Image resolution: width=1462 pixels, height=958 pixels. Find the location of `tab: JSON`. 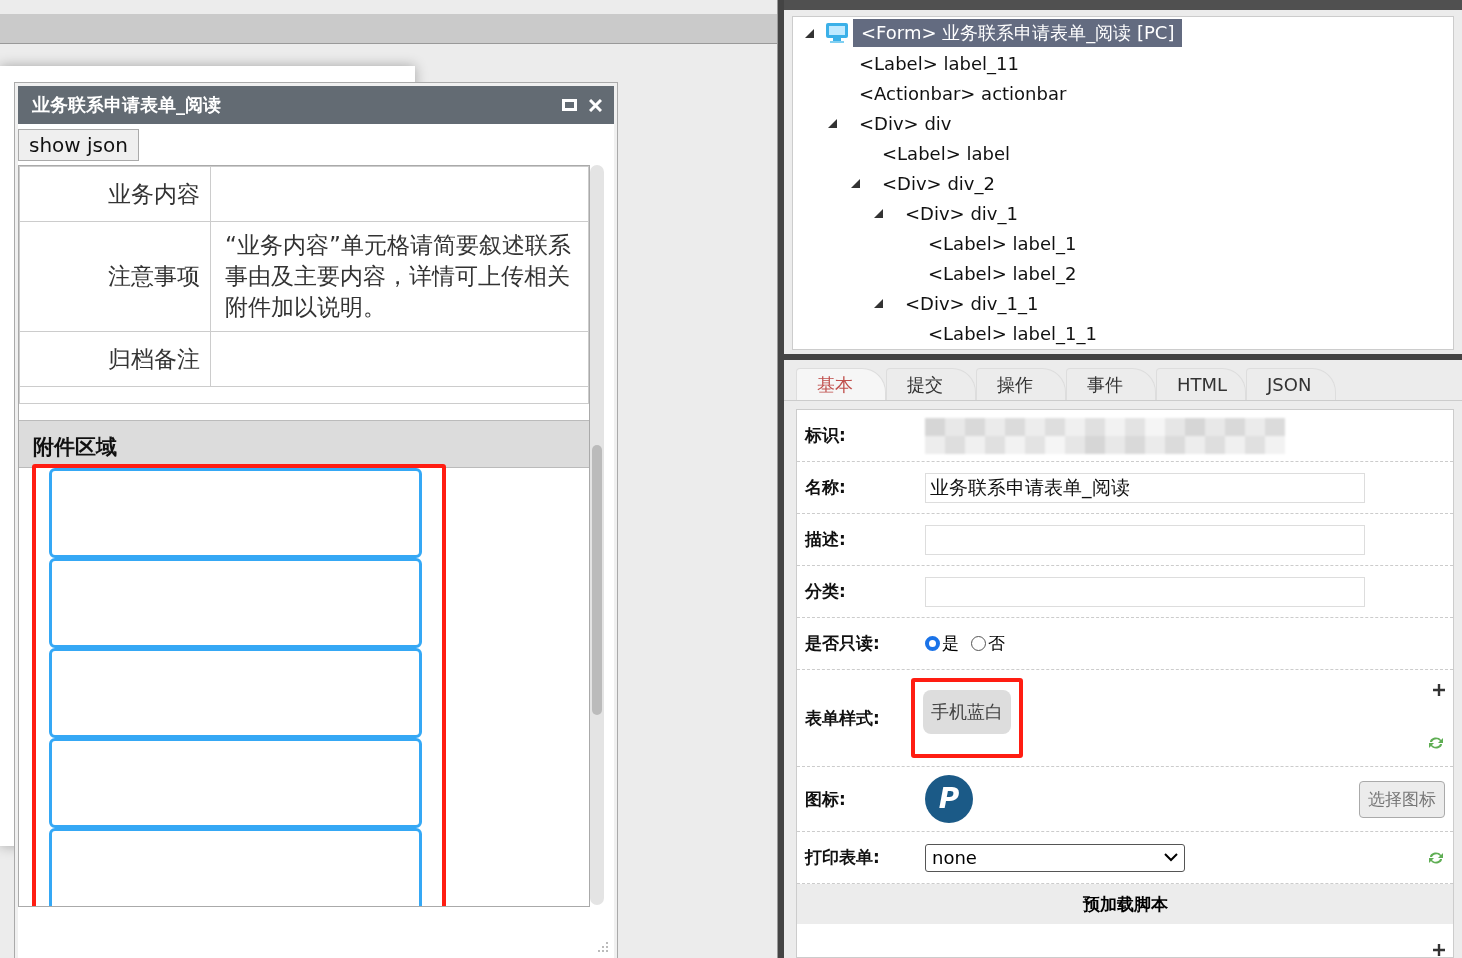

tab: JSON is located at coordinates (1291, 384).